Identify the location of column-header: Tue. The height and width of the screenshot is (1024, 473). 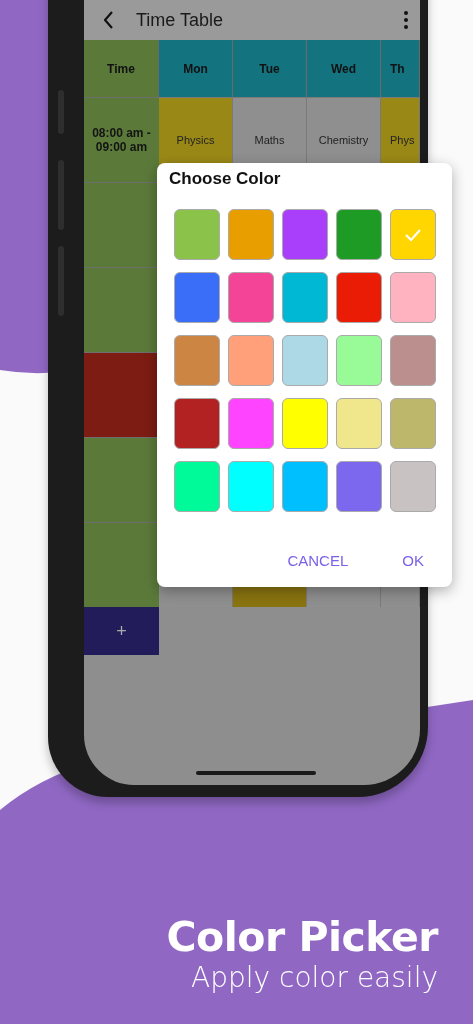
(270, 68).